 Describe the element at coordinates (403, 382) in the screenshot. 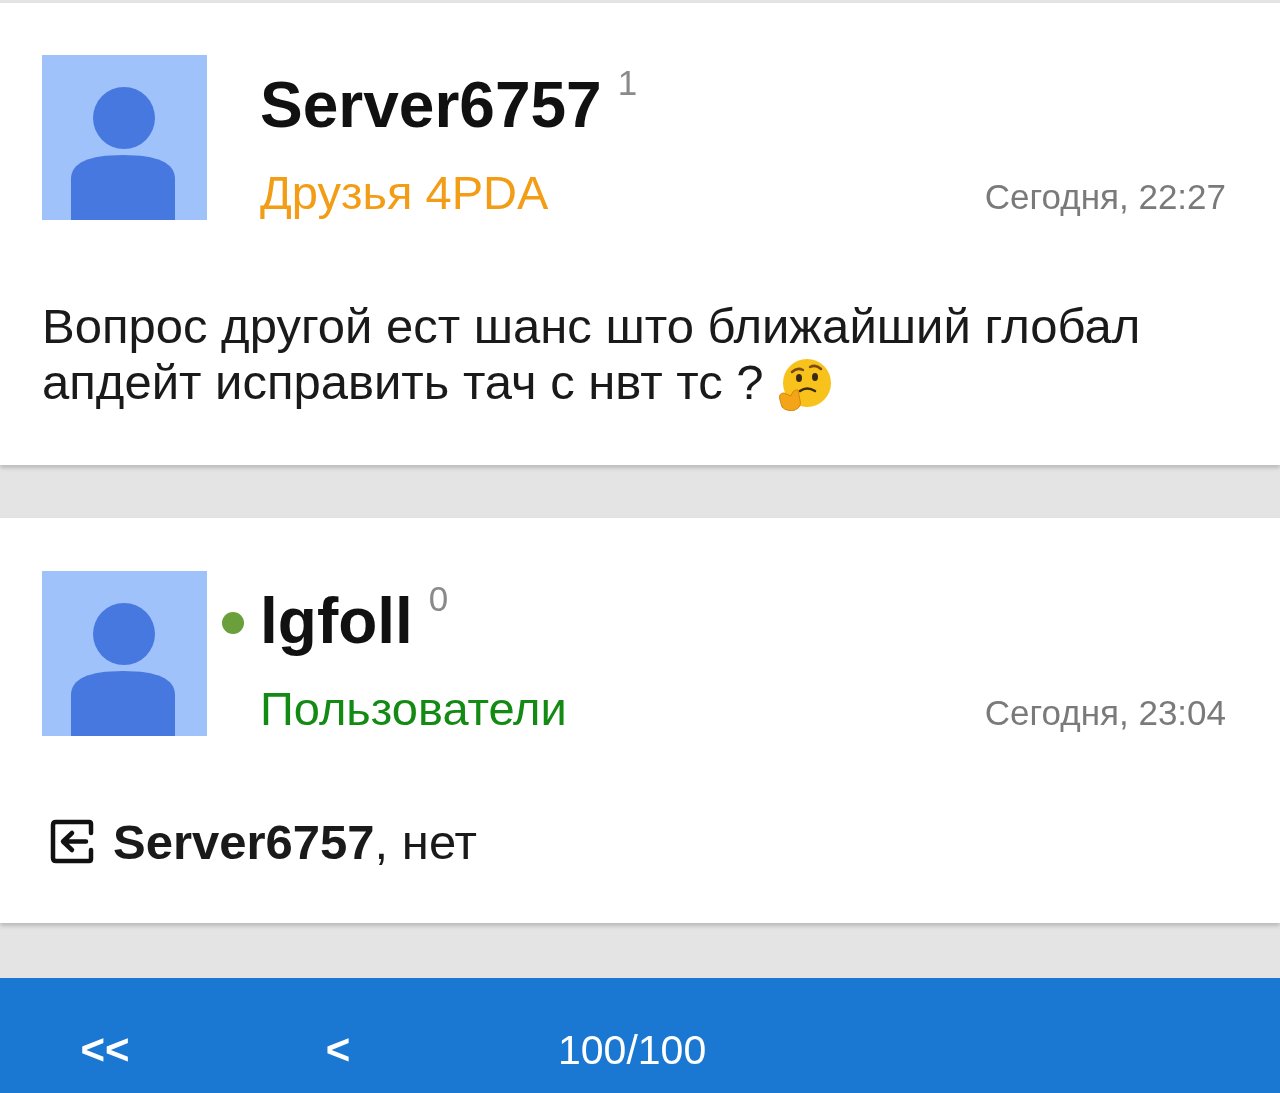

I see `post-text: апдейт исправить тач с нвт тс ?` at that location.